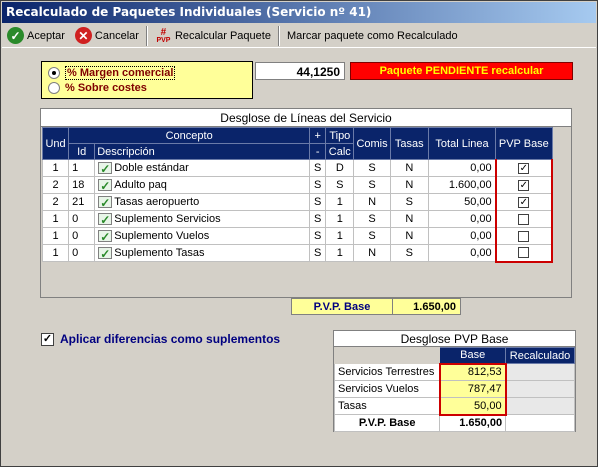  I want to click on table-row: 2 18 ✓ Adulto paq S S S N 1.600,00 ✓, so click(297, 185).